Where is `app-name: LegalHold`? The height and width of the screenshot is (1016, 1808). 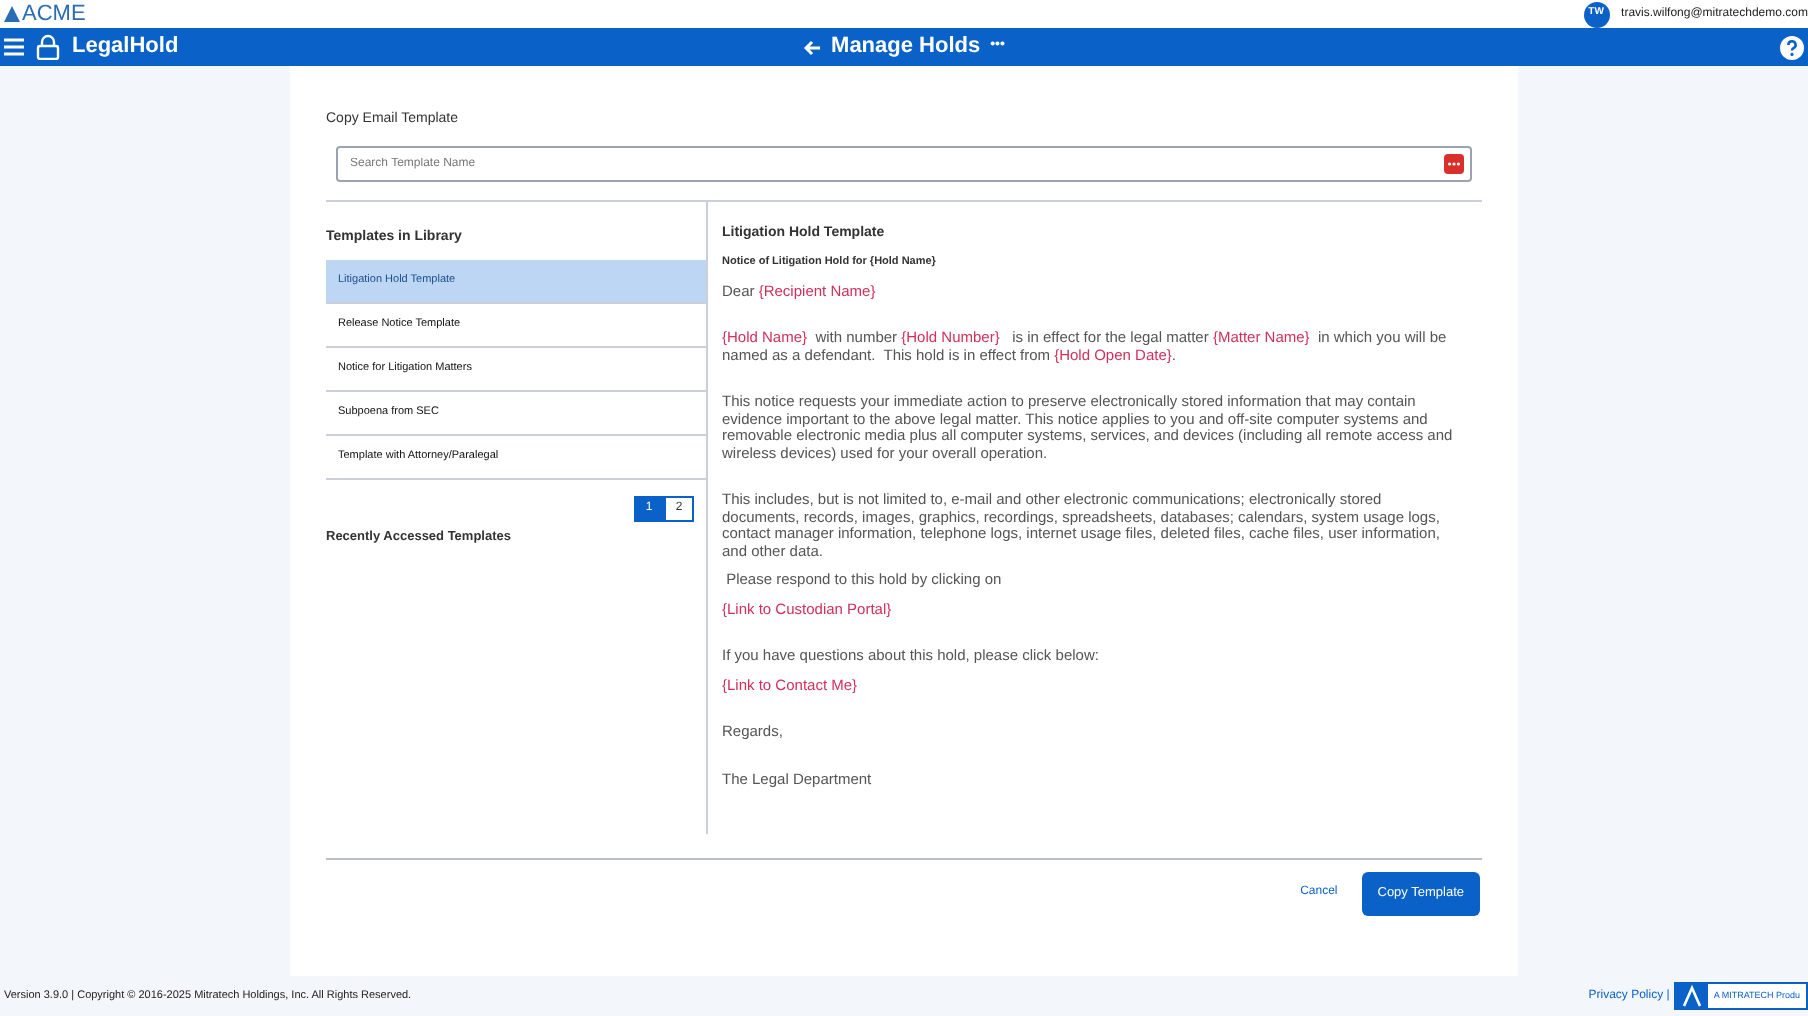 app-name: LegalHold is located at coordinates (125, 47).